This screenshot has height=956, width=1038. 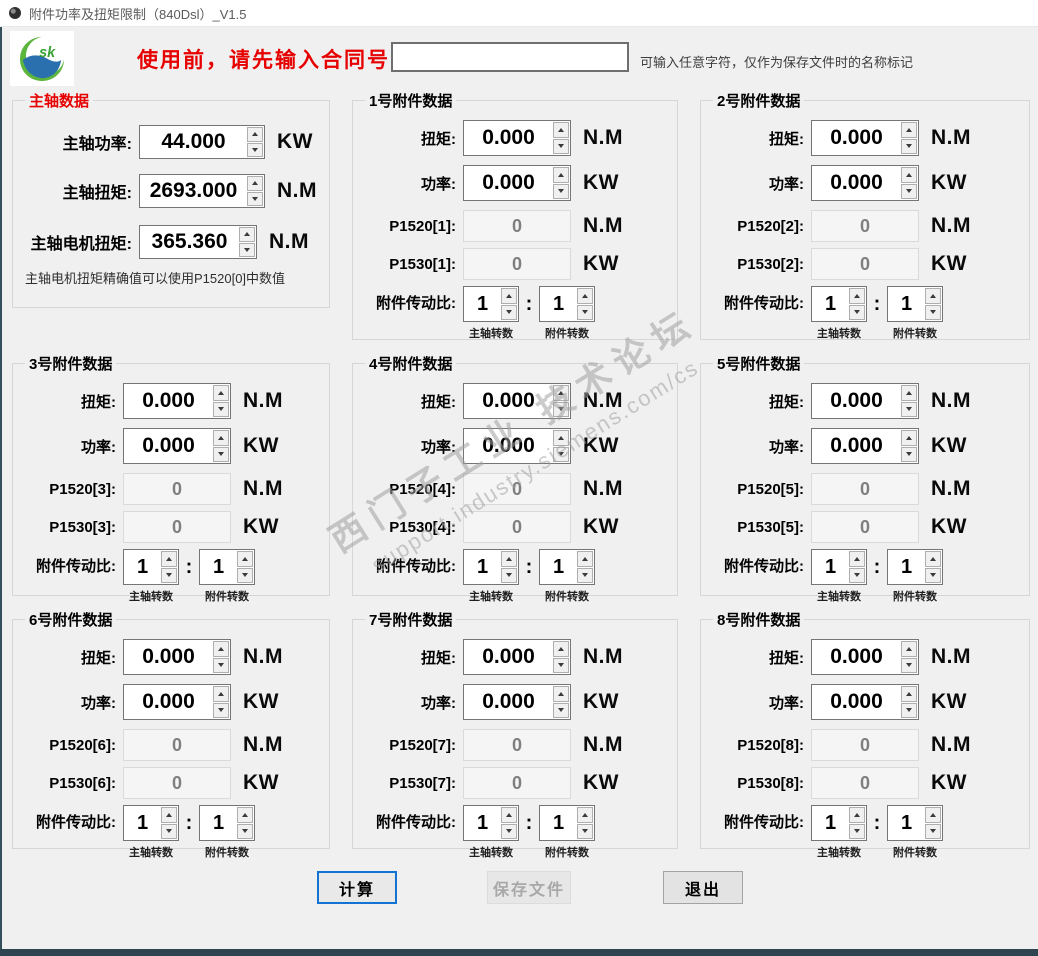 I want to click on calculate-button: 计算, so click(x=357, y=887).